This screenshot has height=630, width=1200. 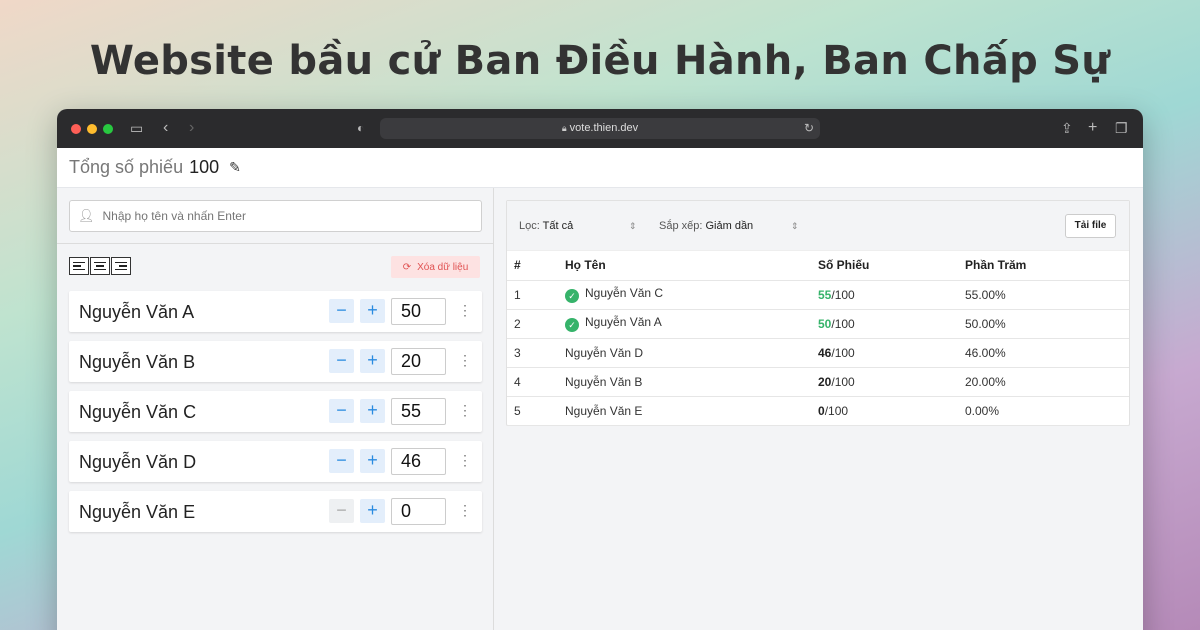 What do you see at coordinates (287, 216) in the screenshot?
I see `name-input` at bounding box center [287, 216].